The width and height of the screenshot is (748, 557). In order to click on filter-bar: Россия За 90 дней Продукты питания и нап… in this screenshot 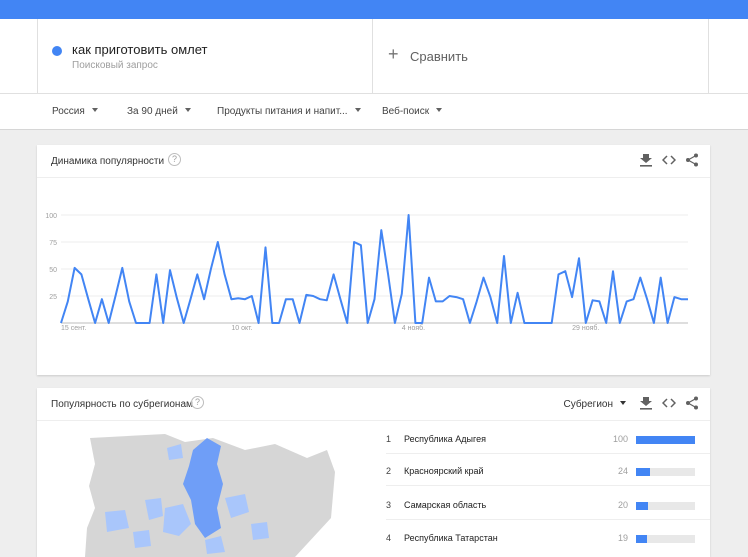, I will do `click(374, 112)`.